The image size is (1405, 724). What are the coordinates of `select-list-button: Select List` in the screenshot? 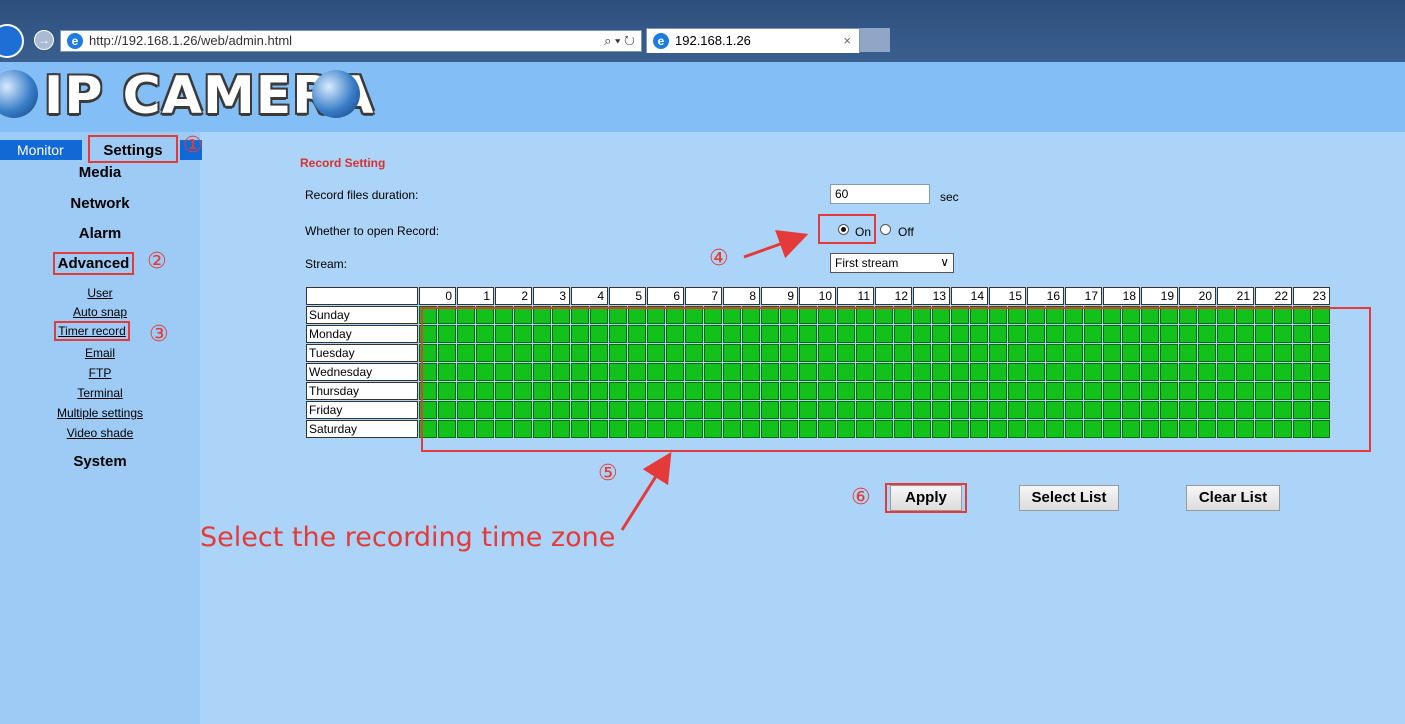 It's located at (1069, 498).